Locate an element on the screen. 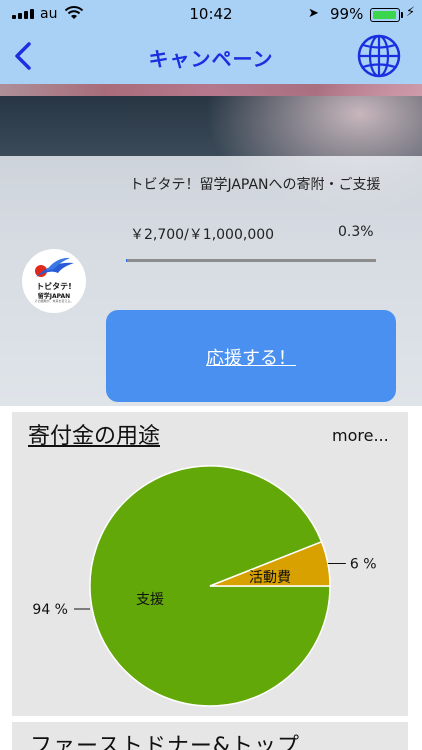 This screenshot has height=750, width=422. navigation-bar: キャンペーン is located at coordinates (211, 57).